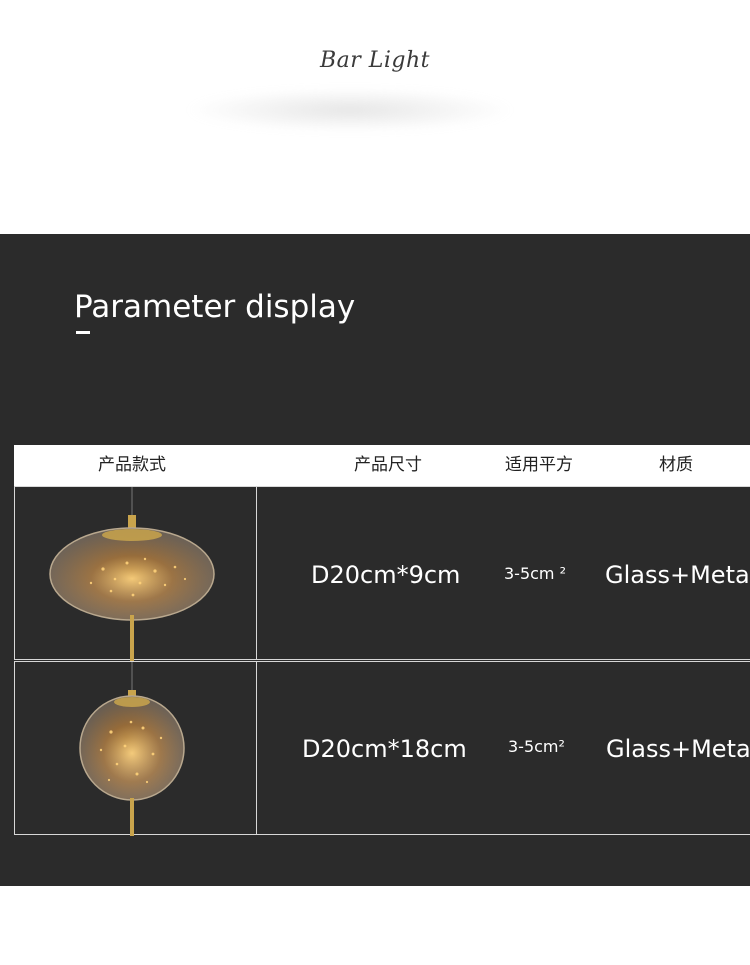 This screenshot has width=750, height=965. What do you see at coordinates (388, 465) in the screenshot?
I see `column-header-size: 产品尺寸` at bounding box center [388, 465].